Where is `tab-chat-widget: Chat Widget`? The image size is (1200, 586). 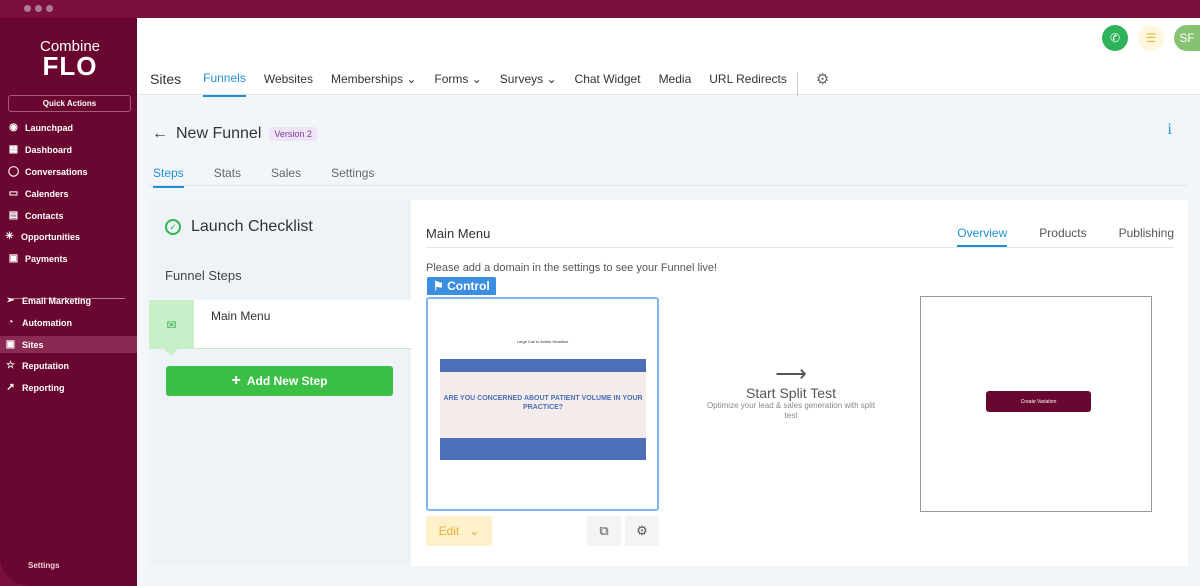
tab-chat-widget: Chat Widget is located at coordinates (608, 84).